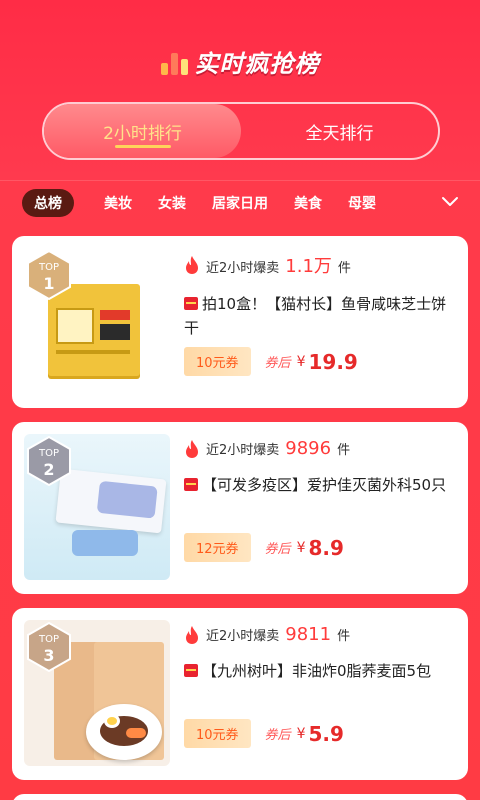 The image size is (480, 800). I want to click on sales-number: 1.1万, so click(308, 266).